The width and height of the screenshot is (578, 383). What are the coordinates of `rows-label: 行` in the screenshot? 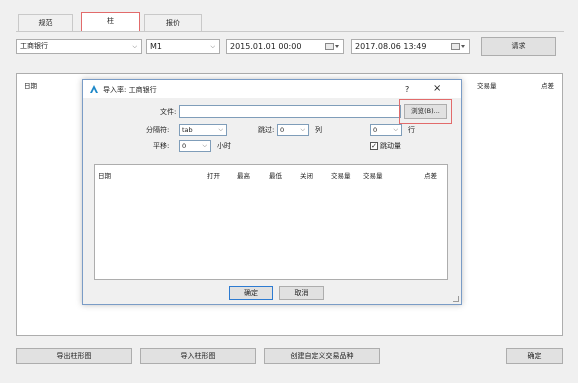 It's located at (411, 130).